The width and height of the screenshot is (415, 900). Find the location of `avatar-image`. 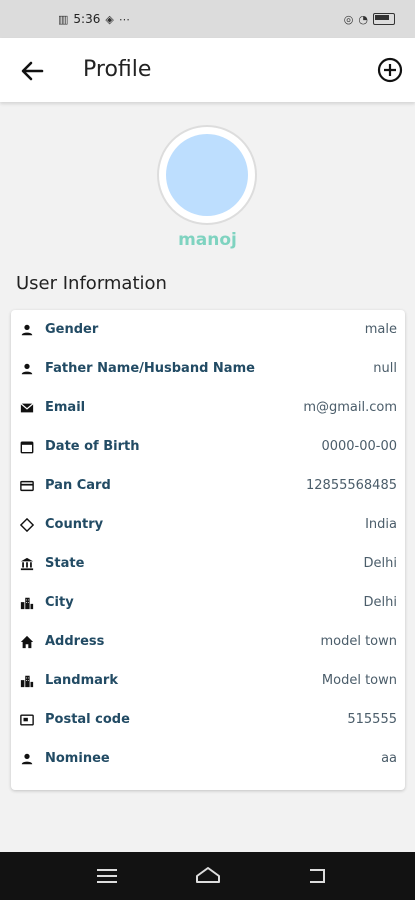

avatar-image is located at coordinates (207, 175).